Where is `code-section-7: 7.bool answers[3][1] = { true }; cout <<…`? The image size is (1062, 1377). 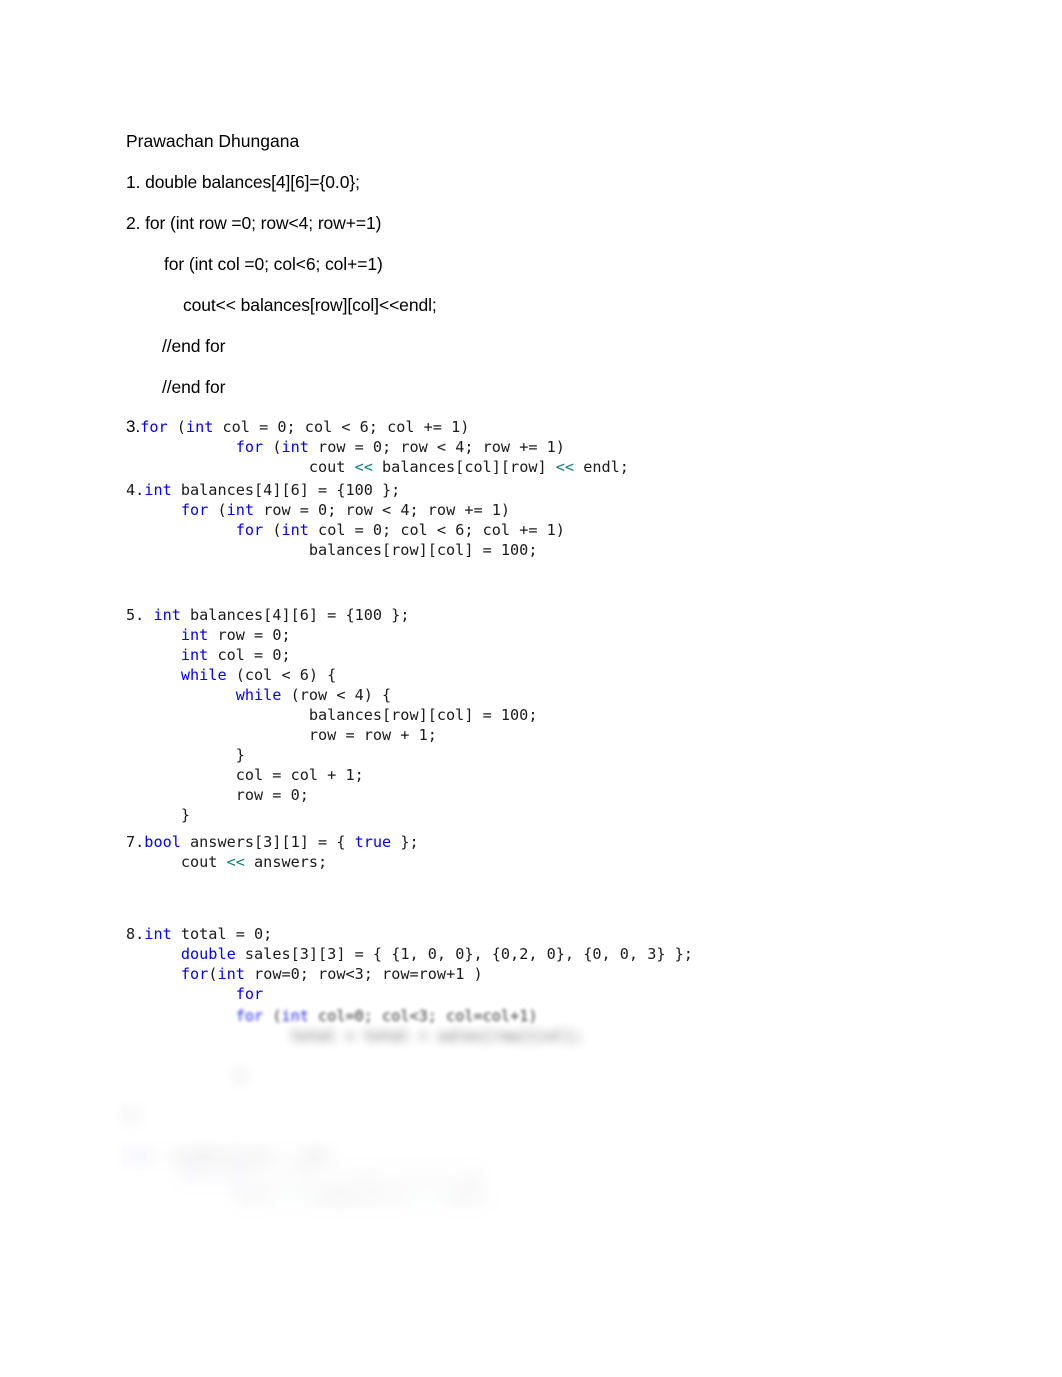 code-section-7: 7.bool answers[3][1] = { true }; cout <<… is located at coordinates (272, 852).